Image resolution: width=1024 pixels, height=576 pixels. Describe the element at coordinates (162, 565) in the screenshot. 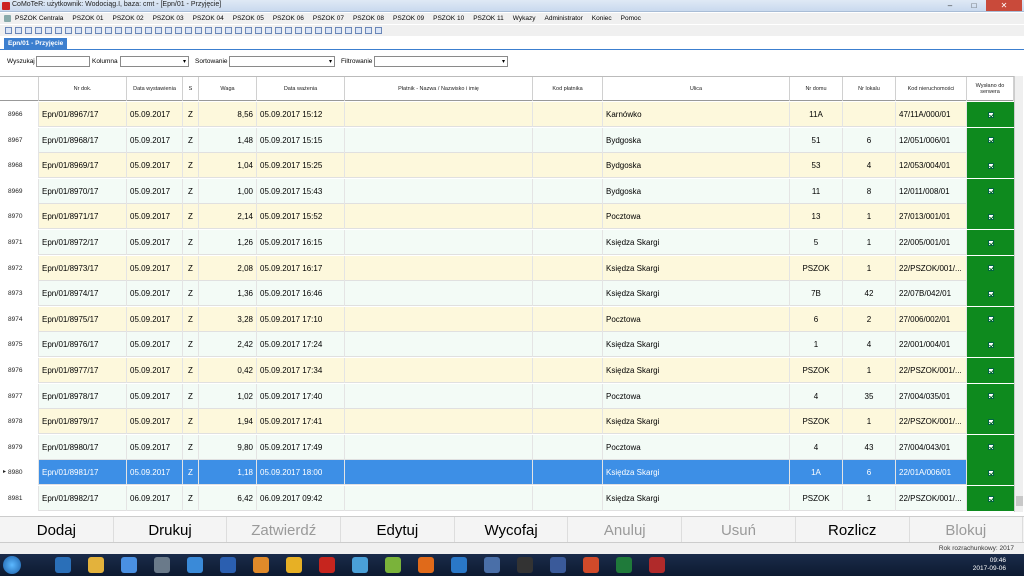

I see `tools-icon` at that location.